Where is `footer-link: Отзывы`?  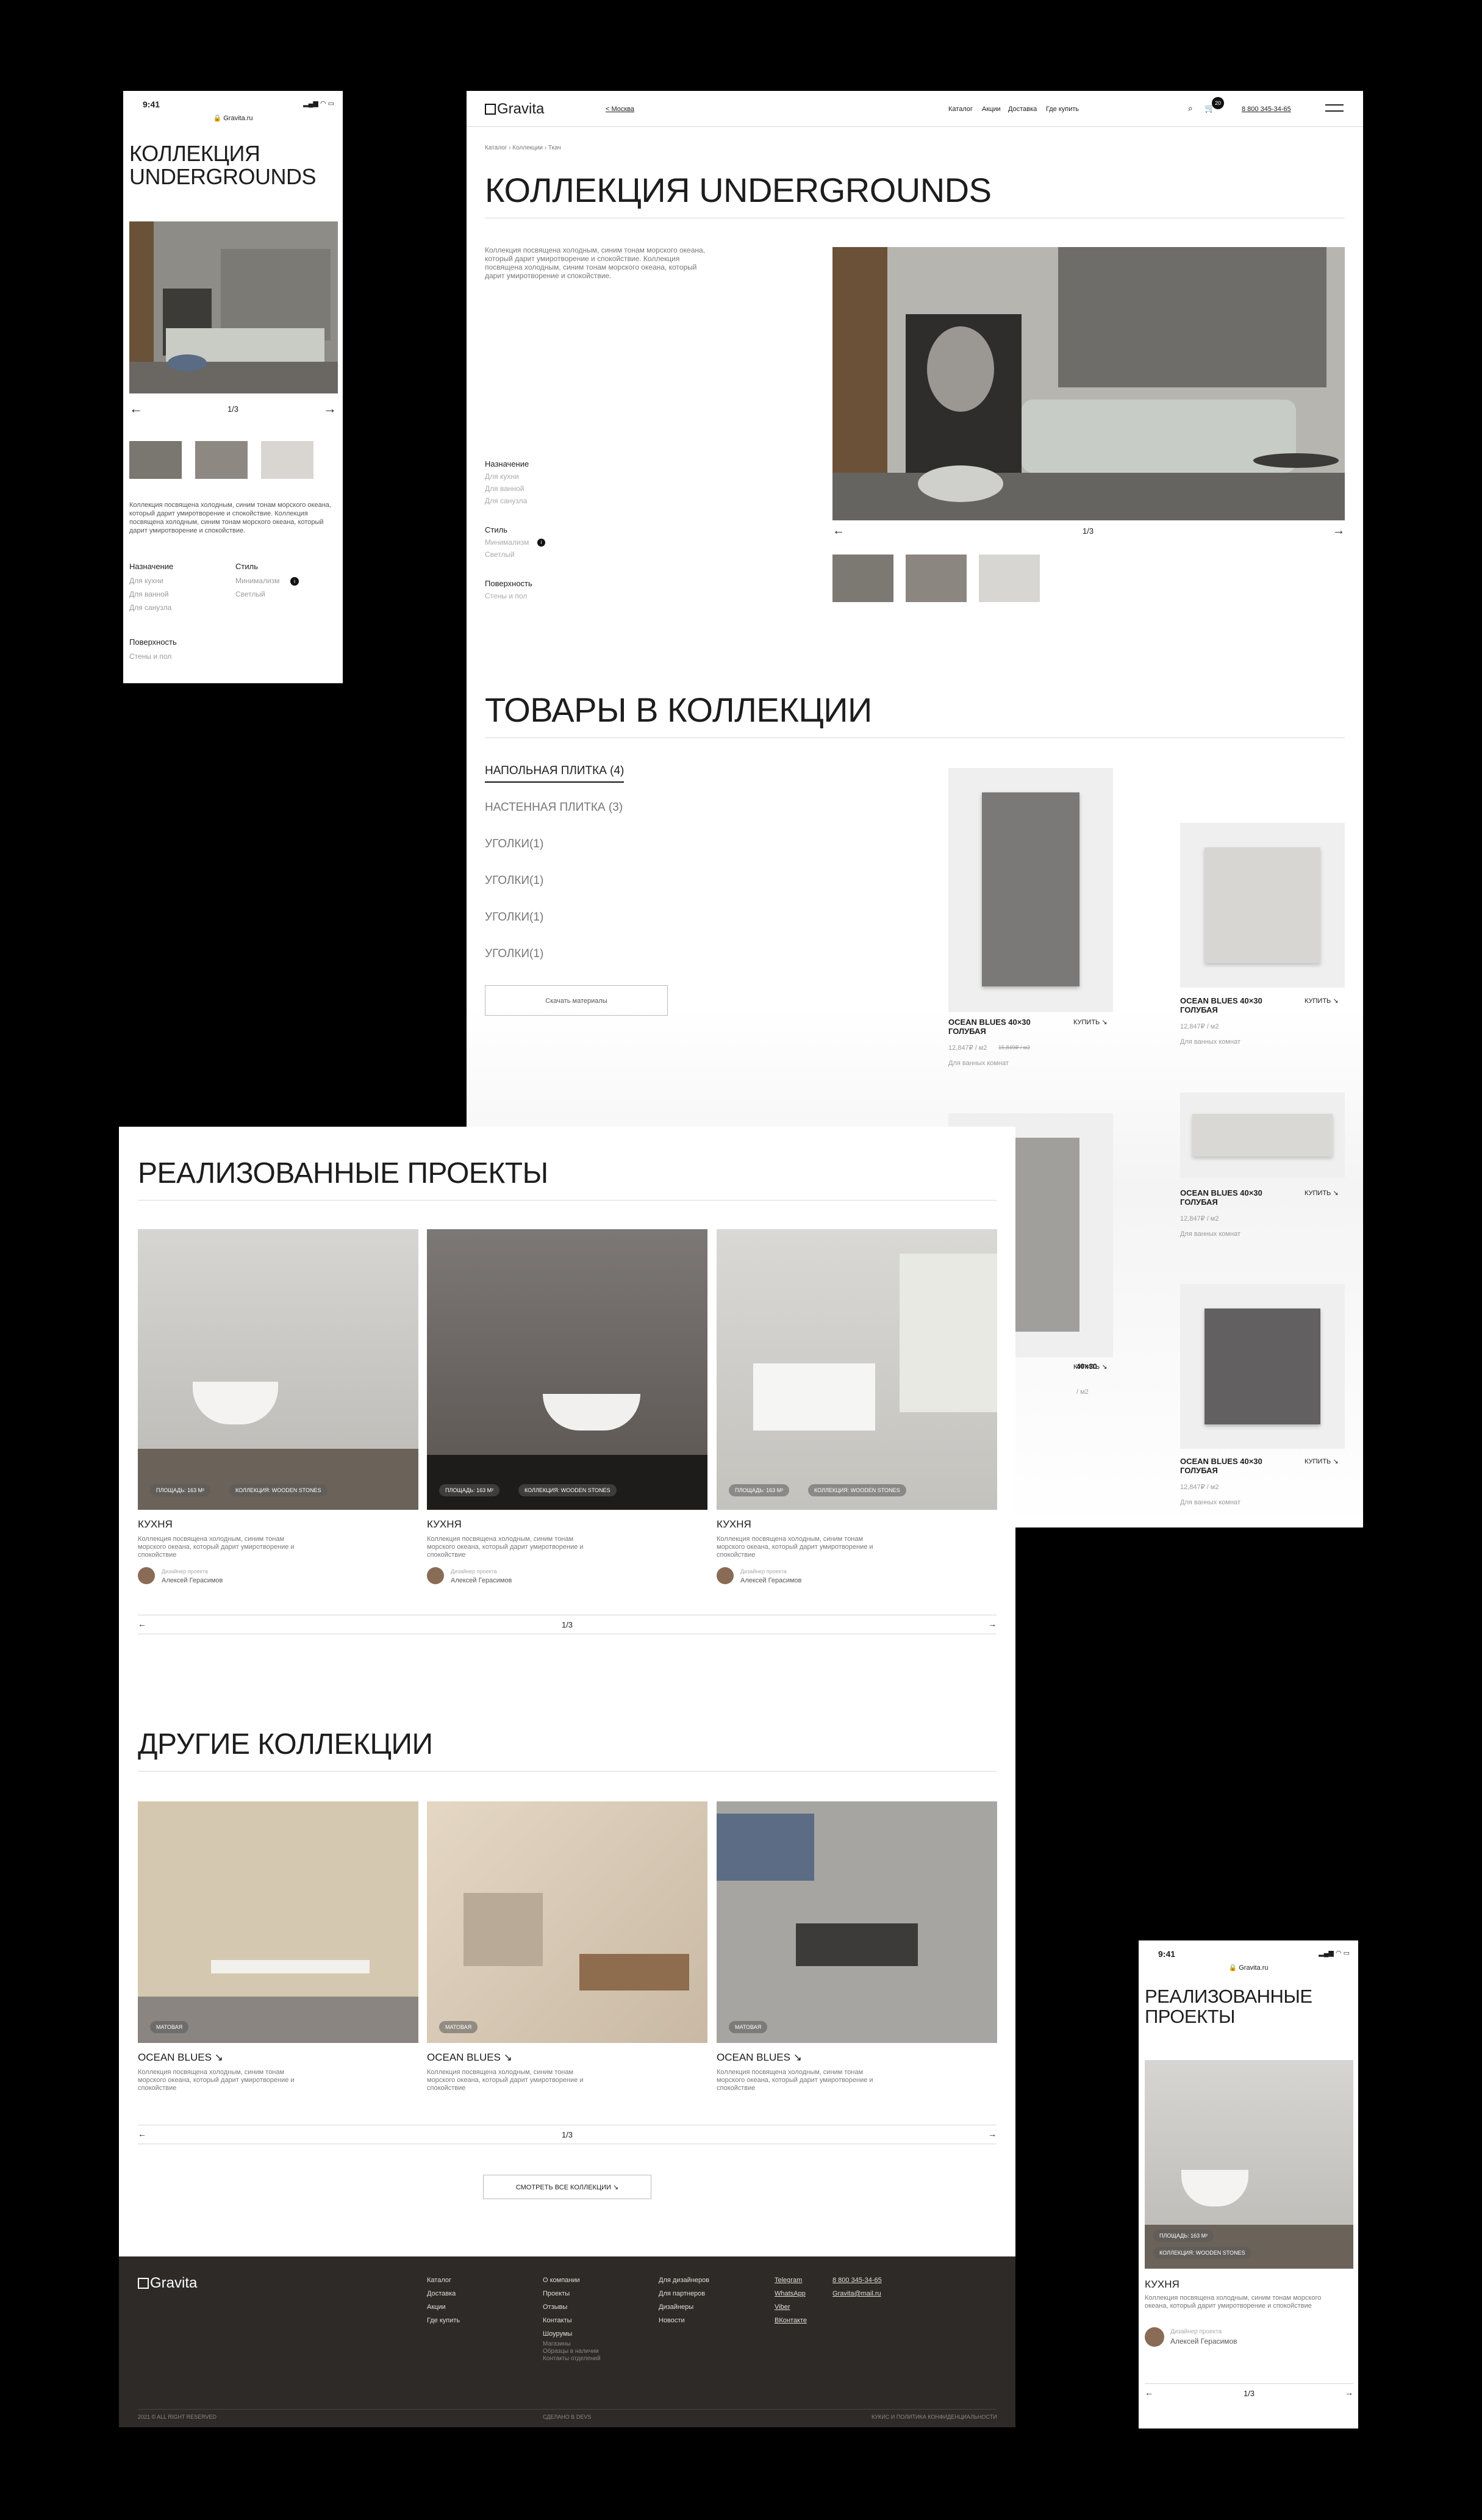
footer-link: Отзывы is located at coordinates (572, 2307).